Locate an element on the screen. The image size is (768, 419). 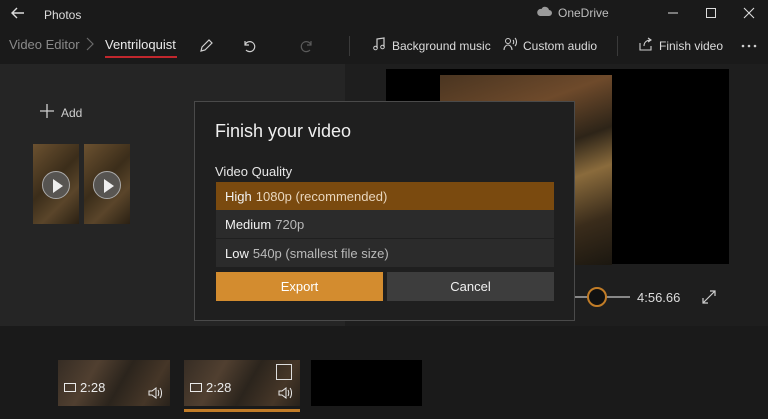
breadcrumb-project-name: Ventriloquist is located at coordinates (140, 44).